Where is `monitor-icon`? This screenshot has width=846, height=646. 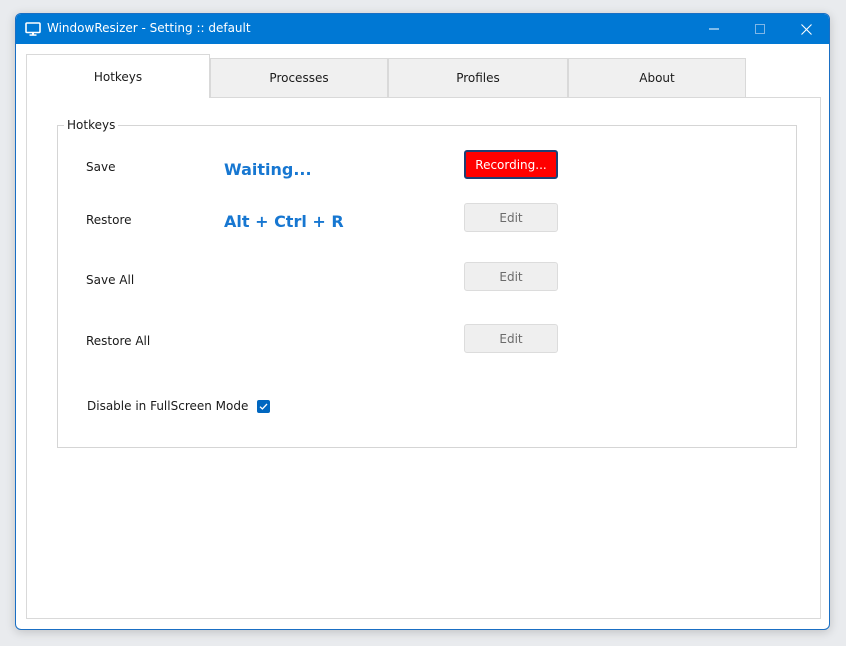
monitor-icon is located at coordinates (33, 29).